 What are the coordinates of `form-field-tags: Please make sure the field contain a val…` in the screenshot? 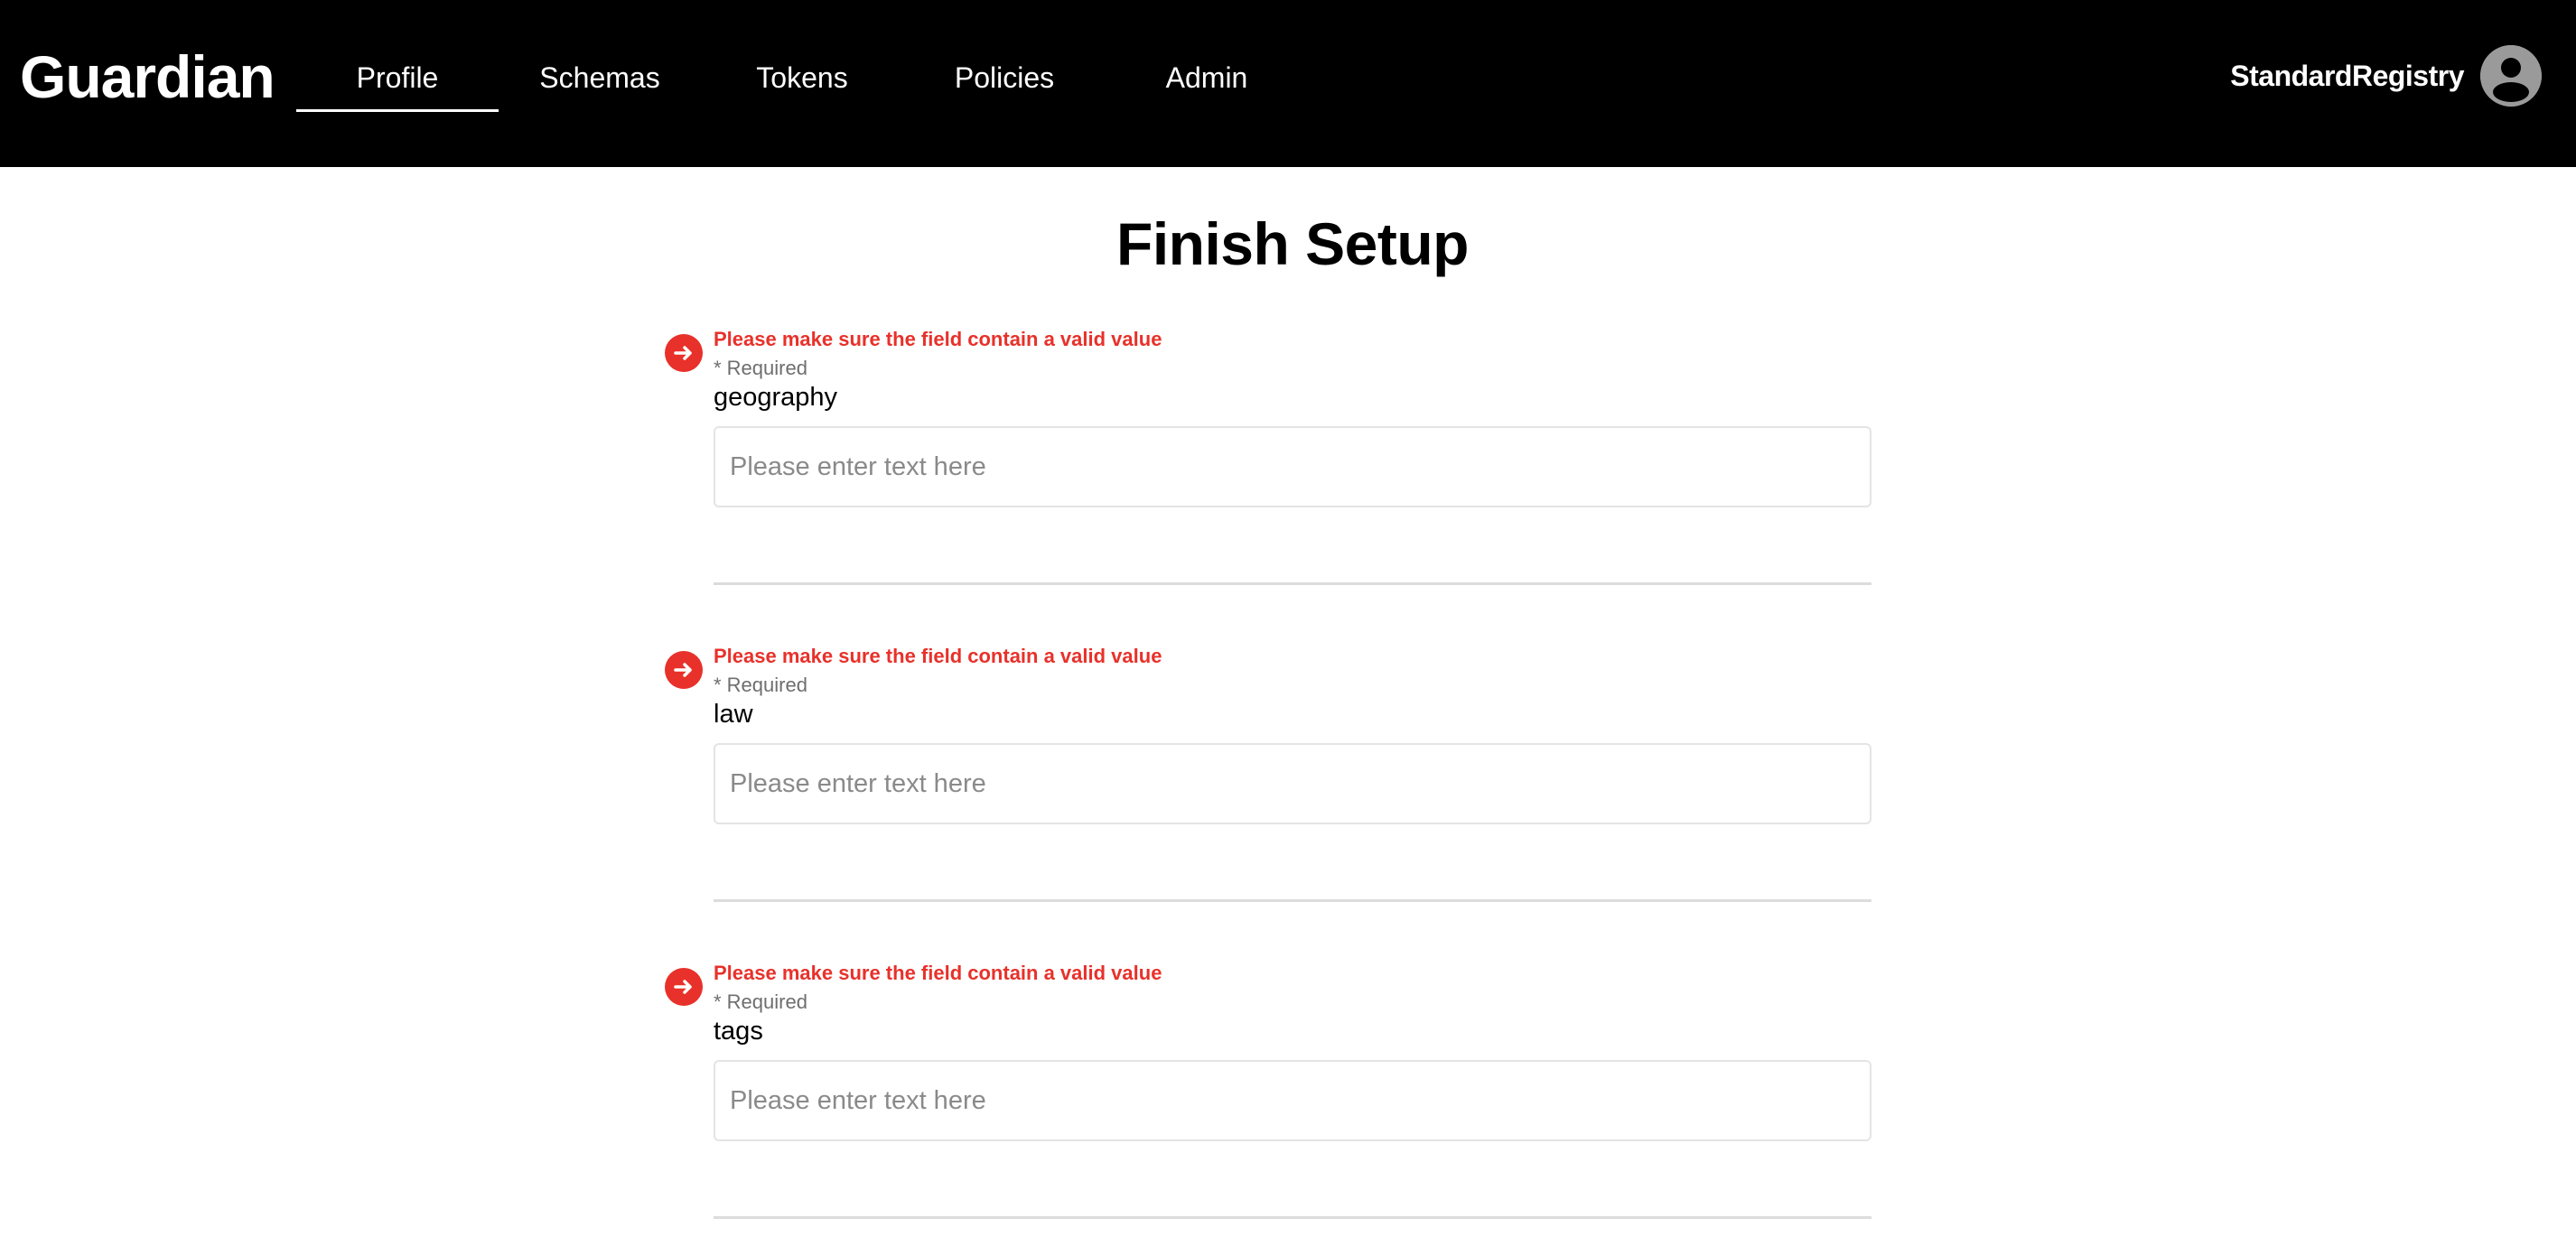 It's located at (1268, 1092).